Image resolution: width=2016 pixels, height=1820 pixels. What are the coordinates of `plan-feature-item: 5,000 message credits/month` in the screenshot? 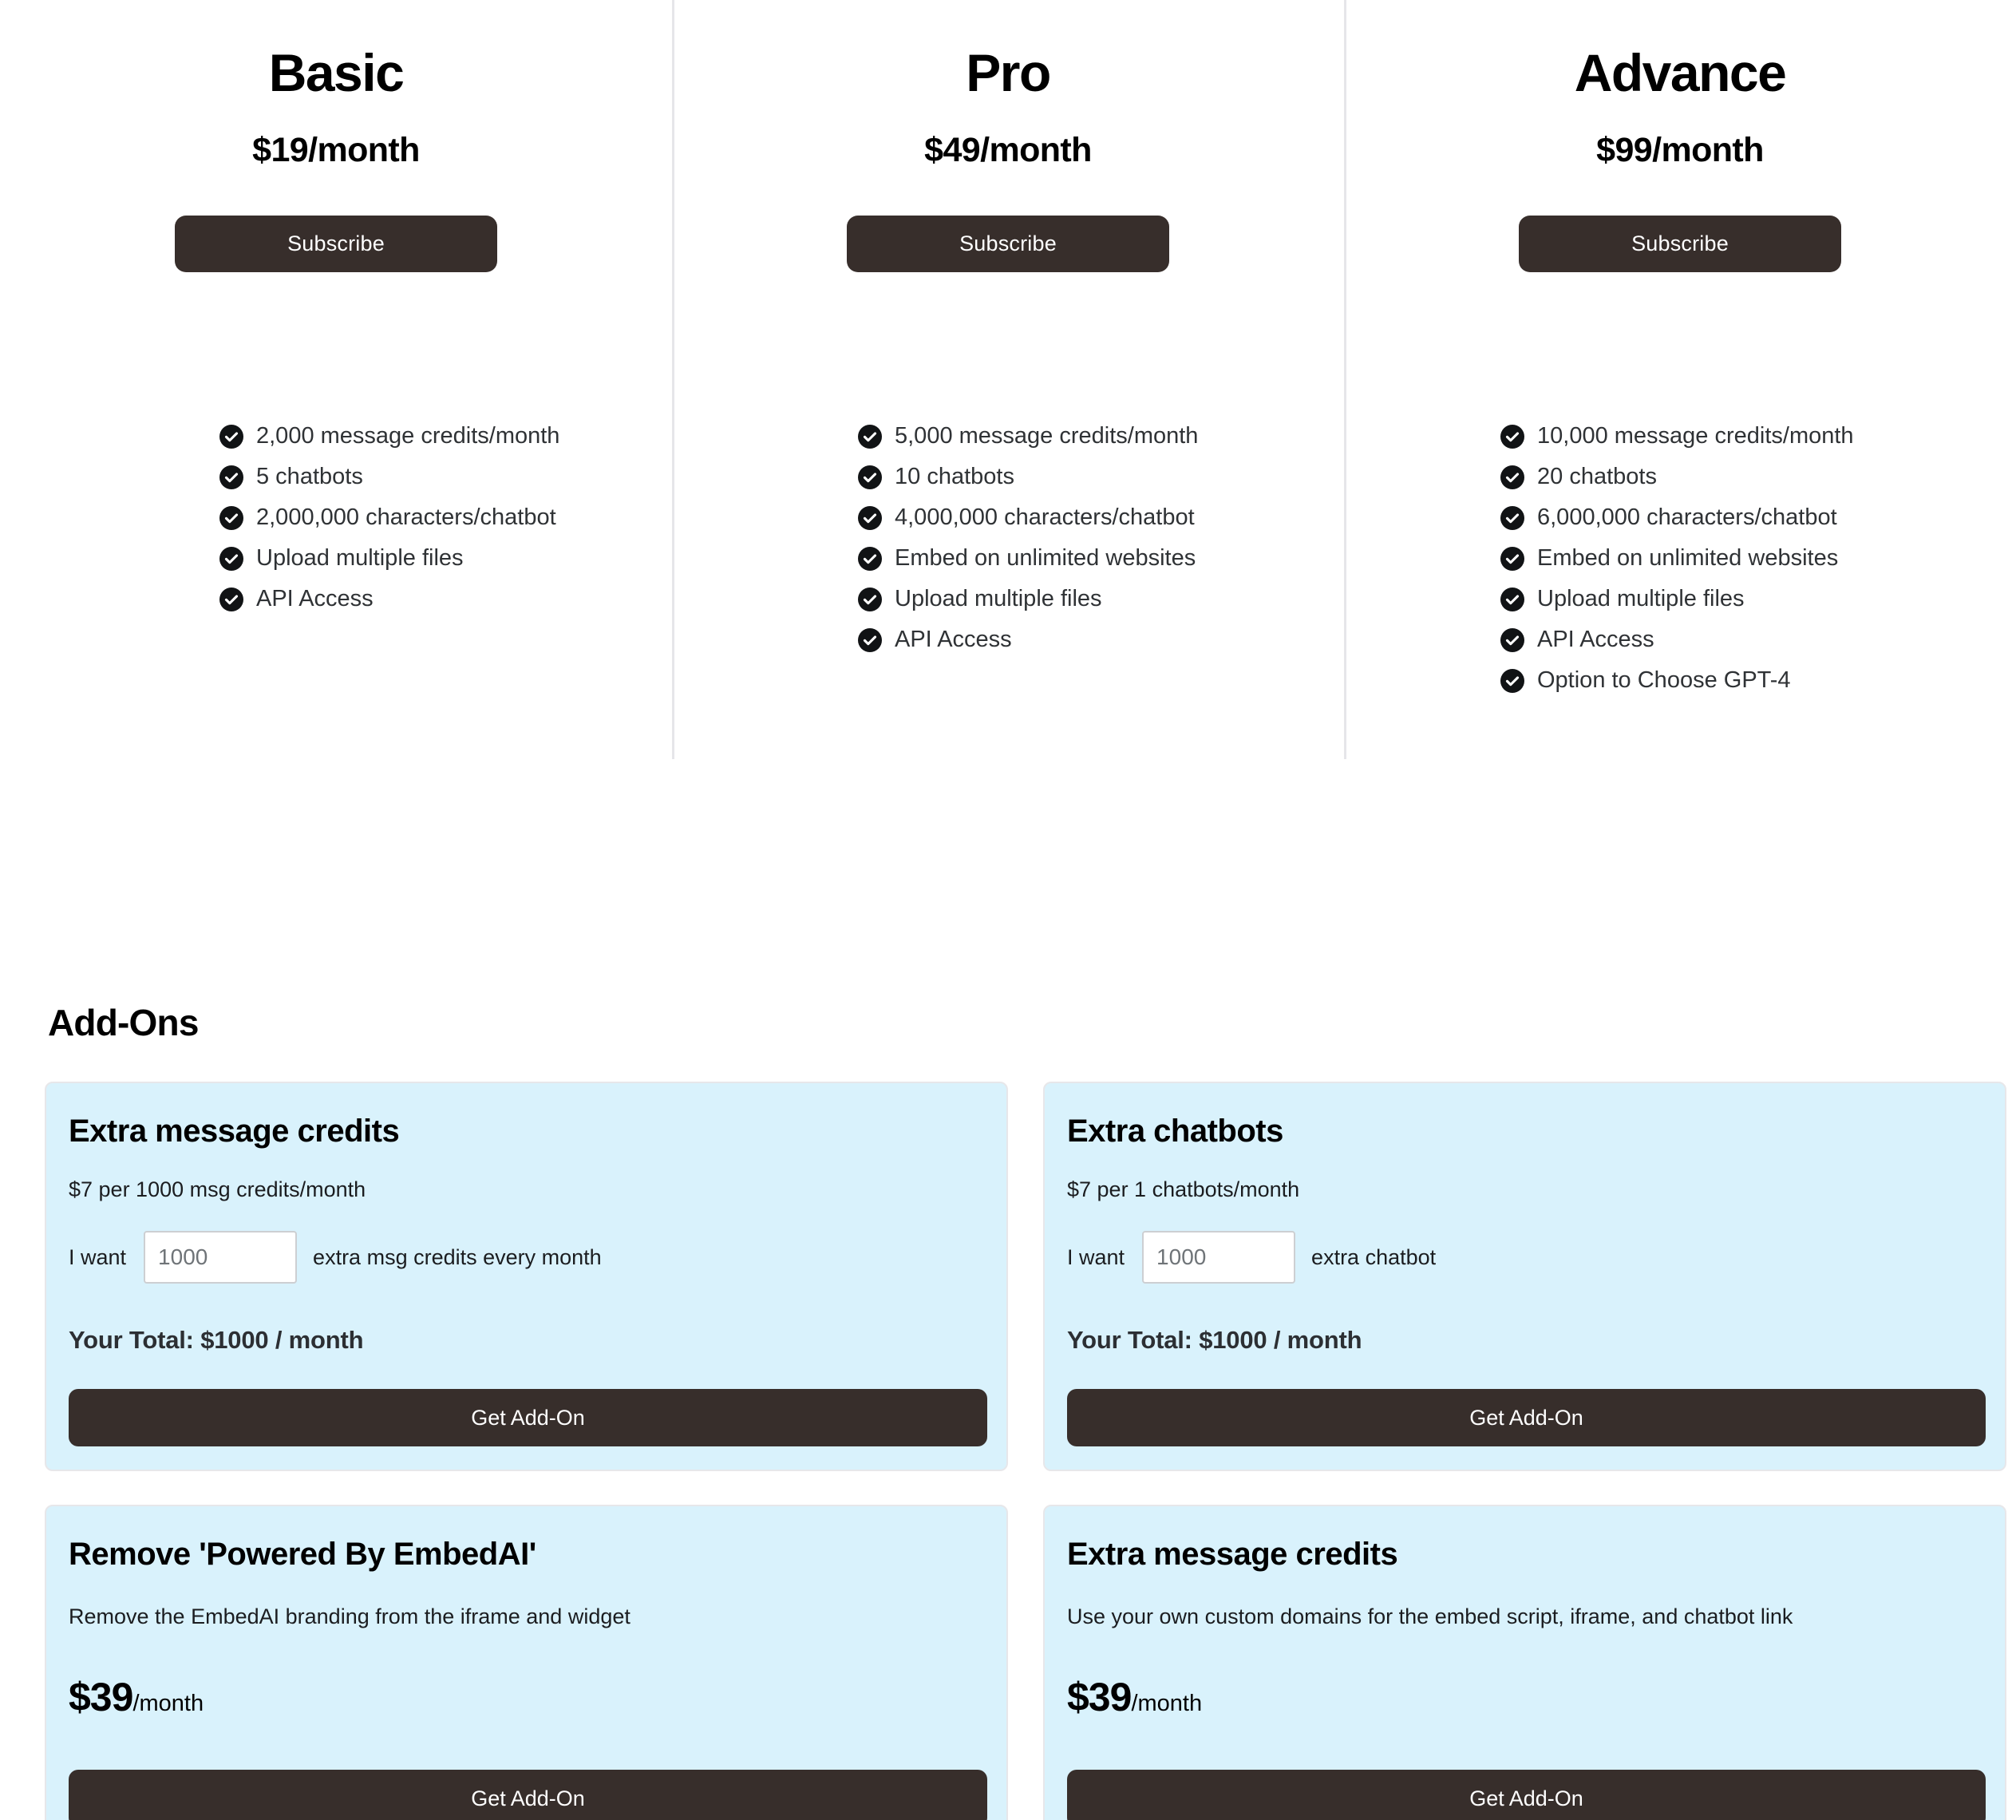 It's located at (1101, 436).